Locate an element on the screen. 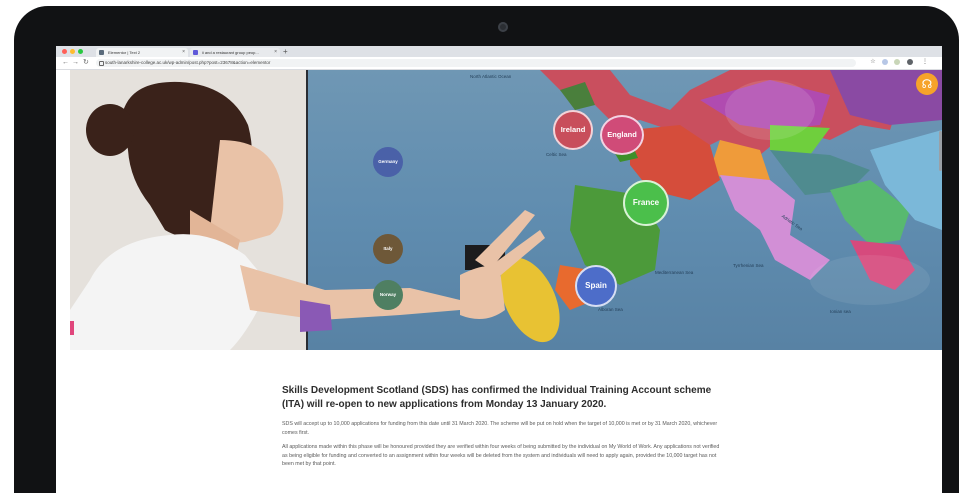 This screenshot has height=499, width=959. star-icon: ☆ is located at coordinates (873, 62).